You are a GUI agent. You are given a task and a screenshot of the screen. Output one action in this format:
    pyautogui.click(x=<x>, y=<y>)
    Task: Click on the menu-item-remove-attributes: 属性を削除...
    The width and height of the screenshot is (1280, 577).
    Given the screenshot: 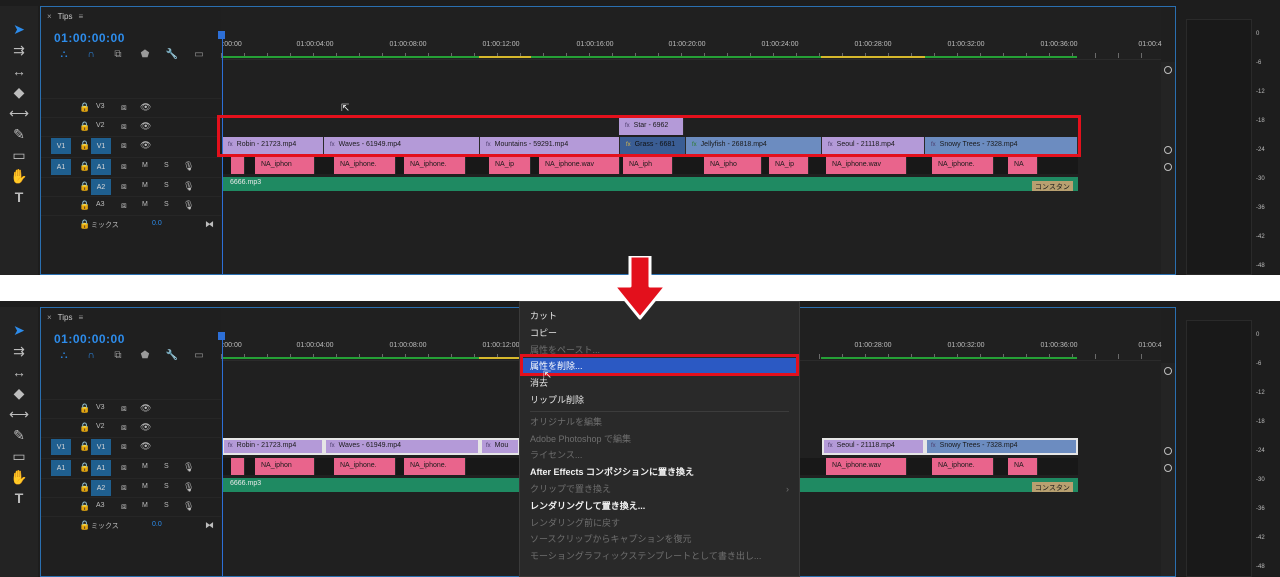 What is the action you would take?
    pyautogui.click(x=659, y=367)
    